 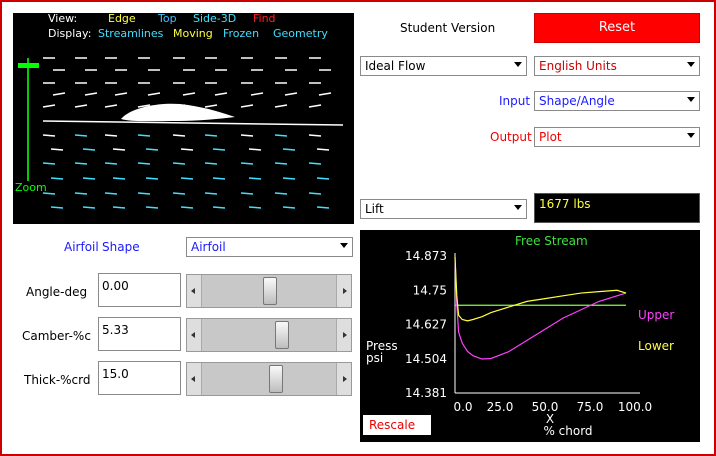 I want to click on arrow-left-icon, so click(x=193, y=291).